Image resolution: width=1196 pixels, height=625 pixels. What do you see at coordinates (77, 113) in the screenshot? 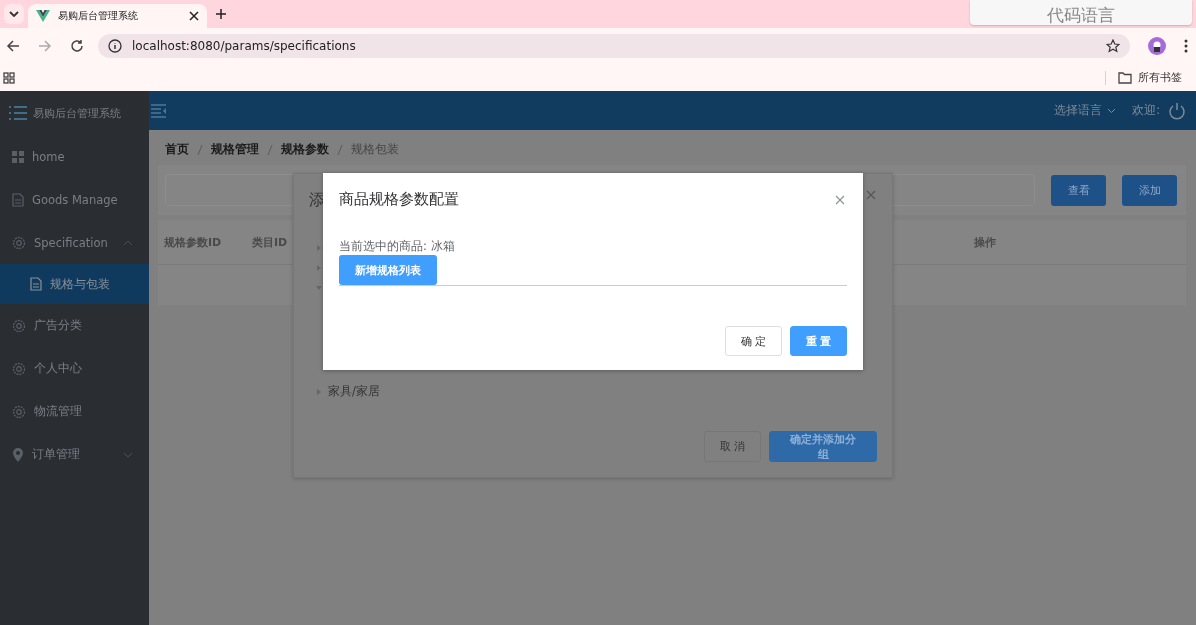
I see `logo-text: 易购后台管理系统` at bounding box center [77, 113].